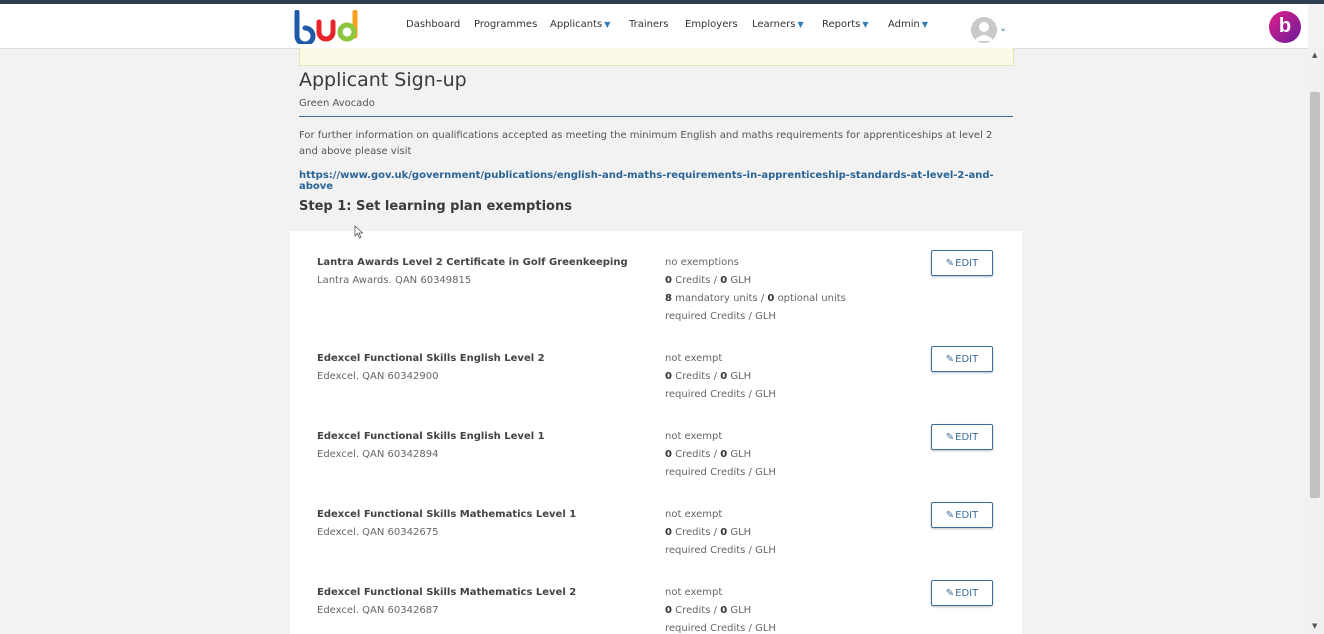  I want to click on qualification-meta: Edexcel. QAN 60342687, so click(378, 610).